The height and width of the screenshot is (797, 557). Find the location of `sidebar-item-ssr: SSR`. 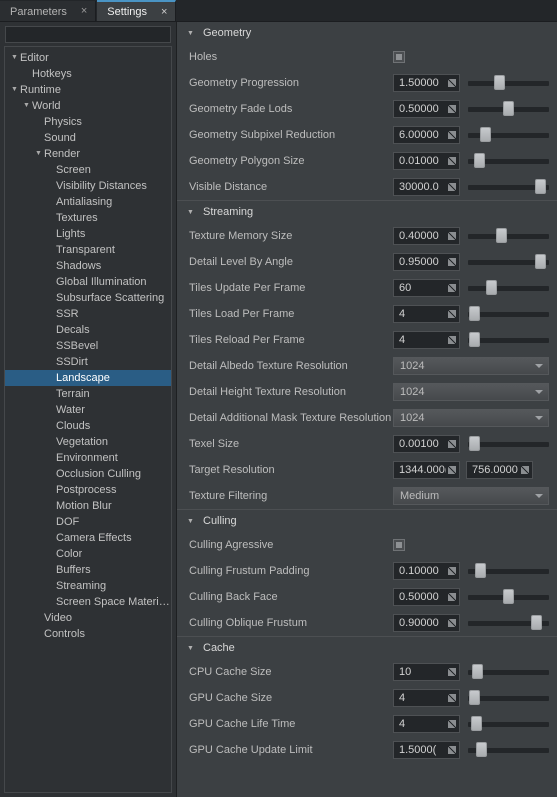

sidebar-item-ssr: SSR is located at coordinates (88, 314).